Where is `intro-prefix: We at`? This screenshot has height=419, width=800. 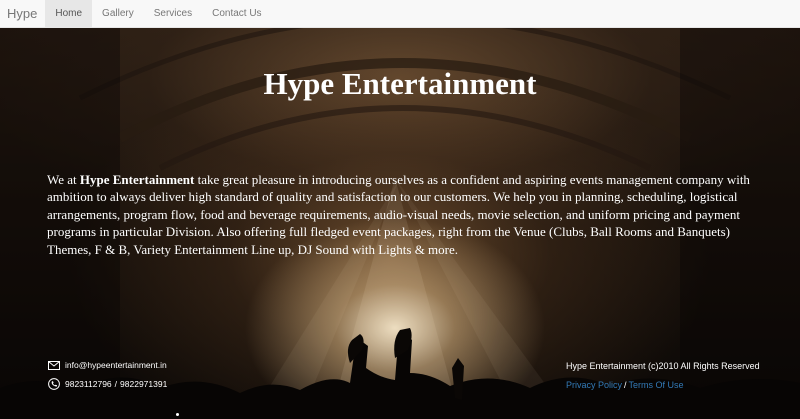 intro-prefix: We at is located at coordinates (63, 179).